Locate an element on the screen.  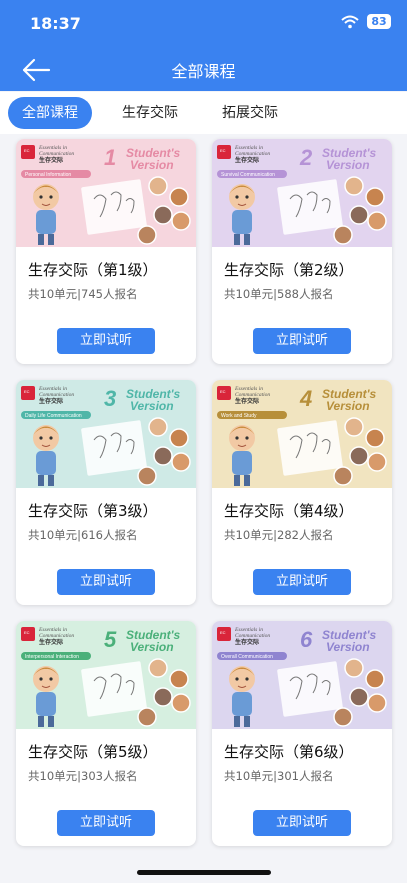
status-time: 18:37 is located at coordinates (55, 23).